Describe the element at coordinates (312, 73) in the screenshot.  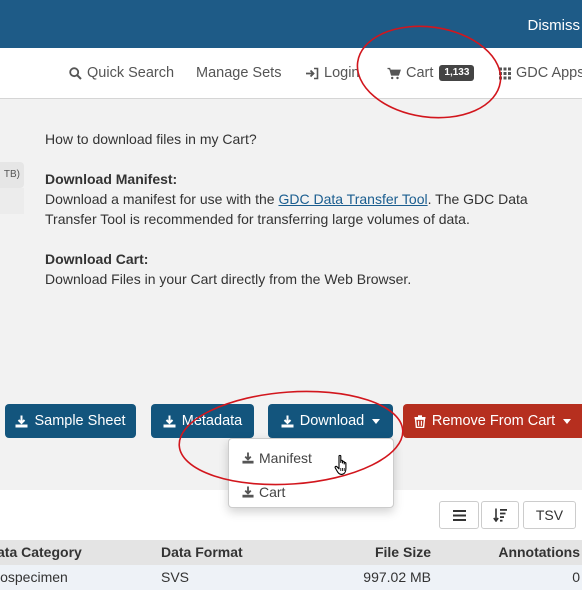
I see `sign-in-icon` at that location.